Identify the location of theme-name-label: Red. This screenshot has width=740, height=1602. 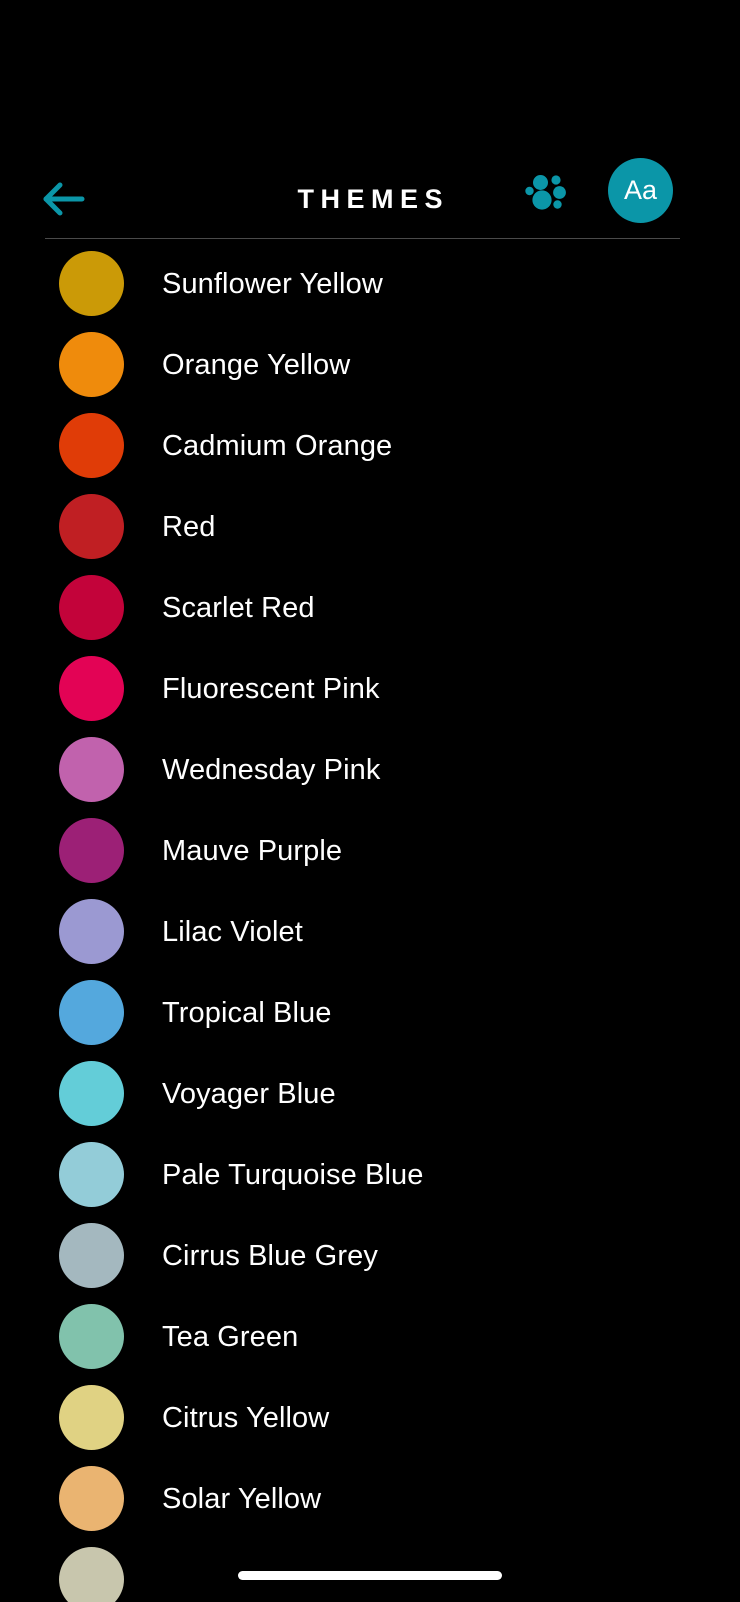
(189, 526).